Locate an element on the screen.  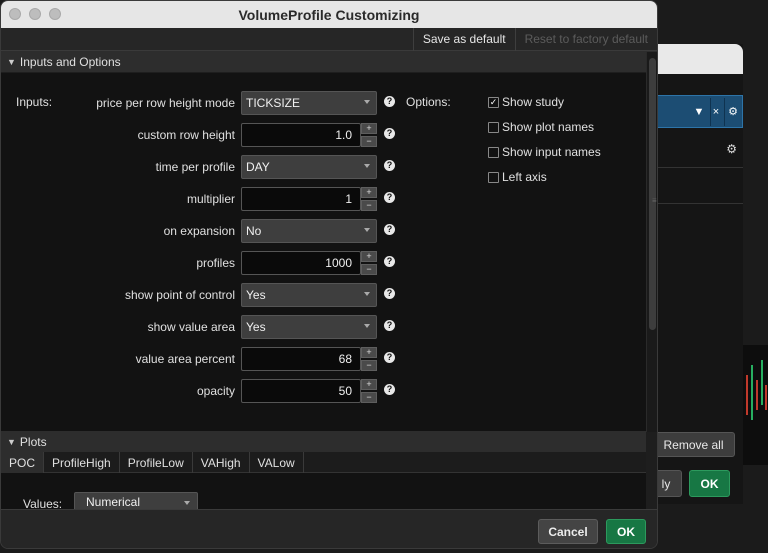
option-show-input-names: Show input names is located at coordinates (544, 152).